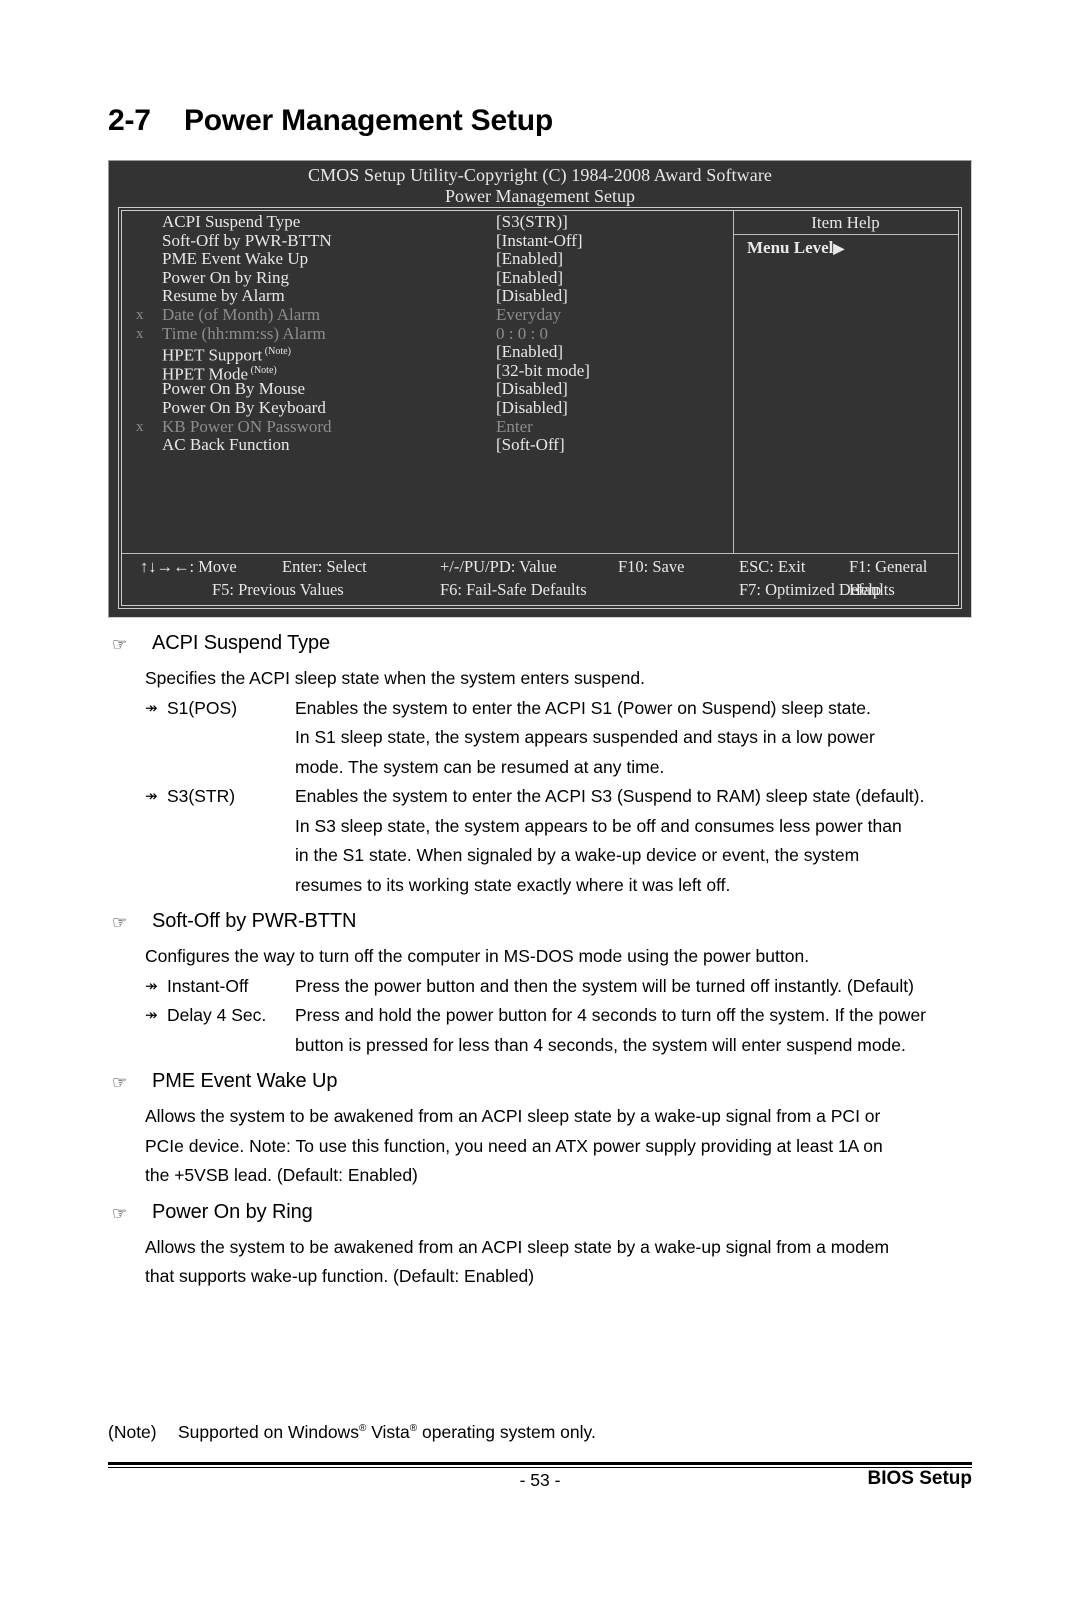  What do you see at coordinates (513, 589) in the screenshot?
I see `bios-key-hint: F6: Fail-Safe Defaults` at bounding box center [513, 589].